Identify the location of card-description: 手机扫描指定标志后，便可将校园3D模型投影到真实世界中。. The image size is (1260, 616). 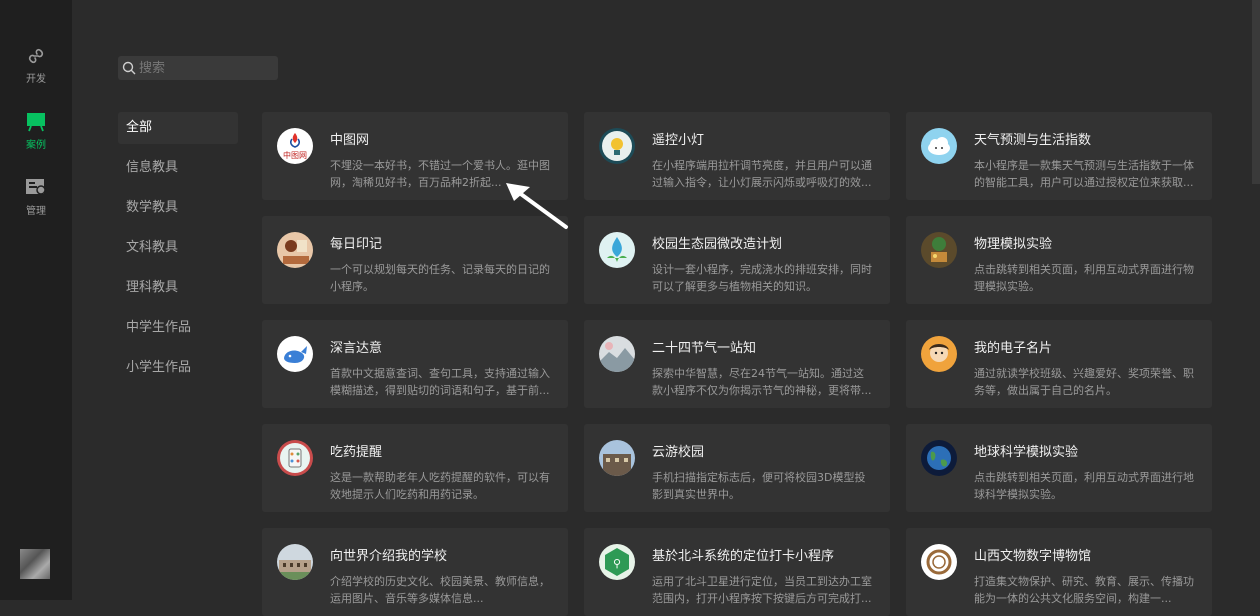
(759, 486).